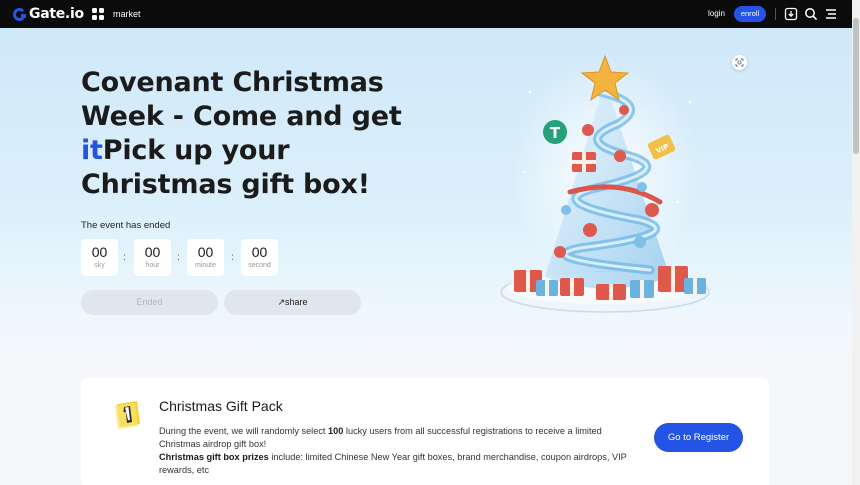 This screenshot has height=485, width=860. Describe the element at coordinates (739, 62) in the screenshot. I see `scan-icon` at that location.